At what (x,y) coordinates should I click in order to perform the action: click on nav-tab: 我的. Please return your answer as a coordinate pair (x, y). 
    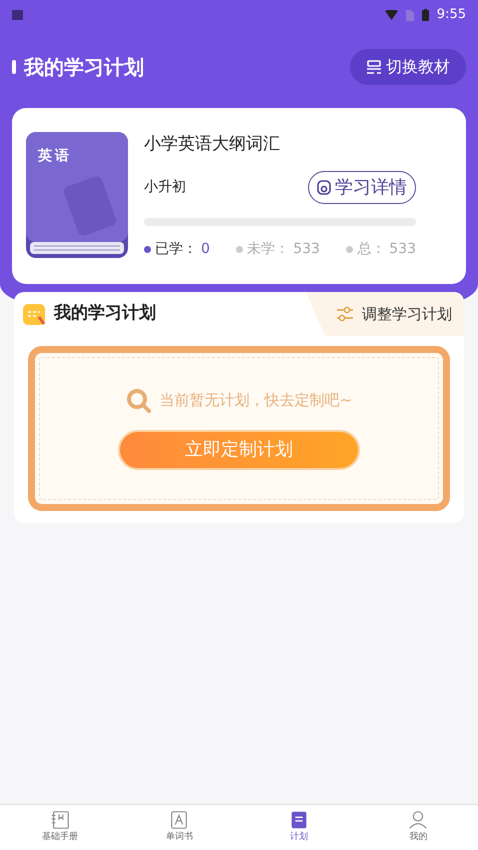
    Looking at the image, I should click on (418, 827).